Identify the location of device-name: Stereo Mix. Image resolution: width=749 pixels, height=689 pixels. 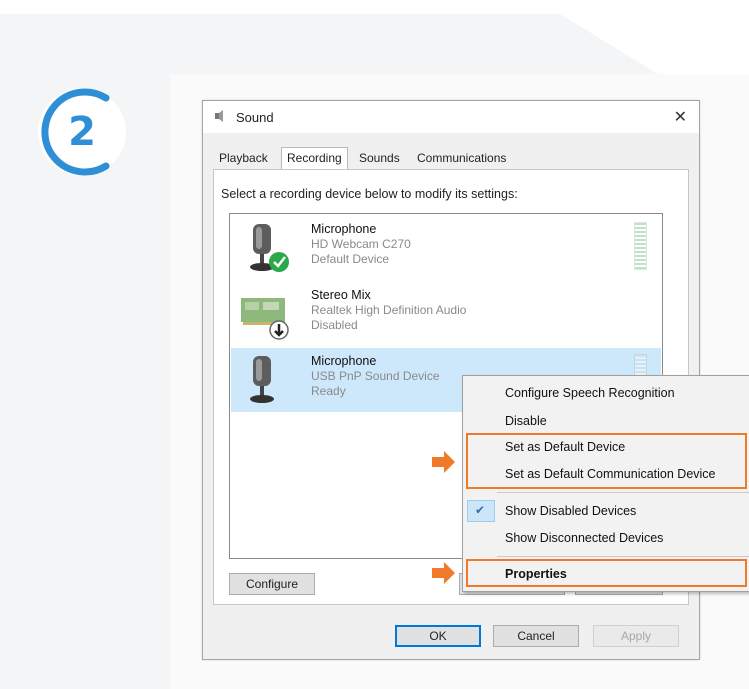
(341, 295).